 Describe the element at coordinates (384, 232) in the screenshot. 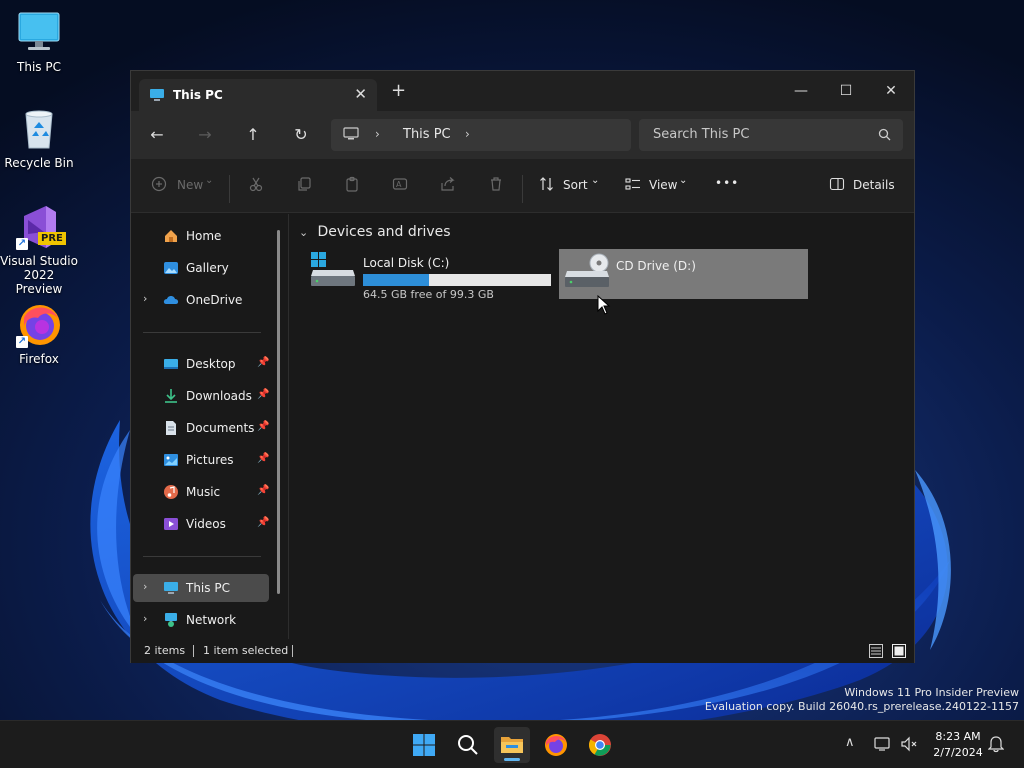

I see `group-title: Devices and drives` at that location.